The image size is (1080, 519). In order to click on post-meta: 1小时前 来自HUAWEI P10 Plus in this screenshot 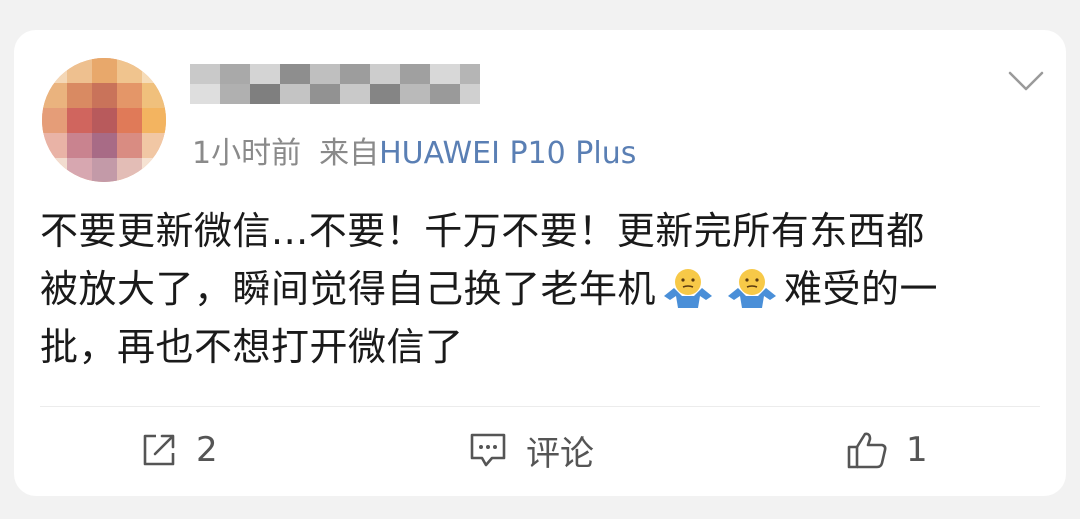, I will do `click(414, 150)`.